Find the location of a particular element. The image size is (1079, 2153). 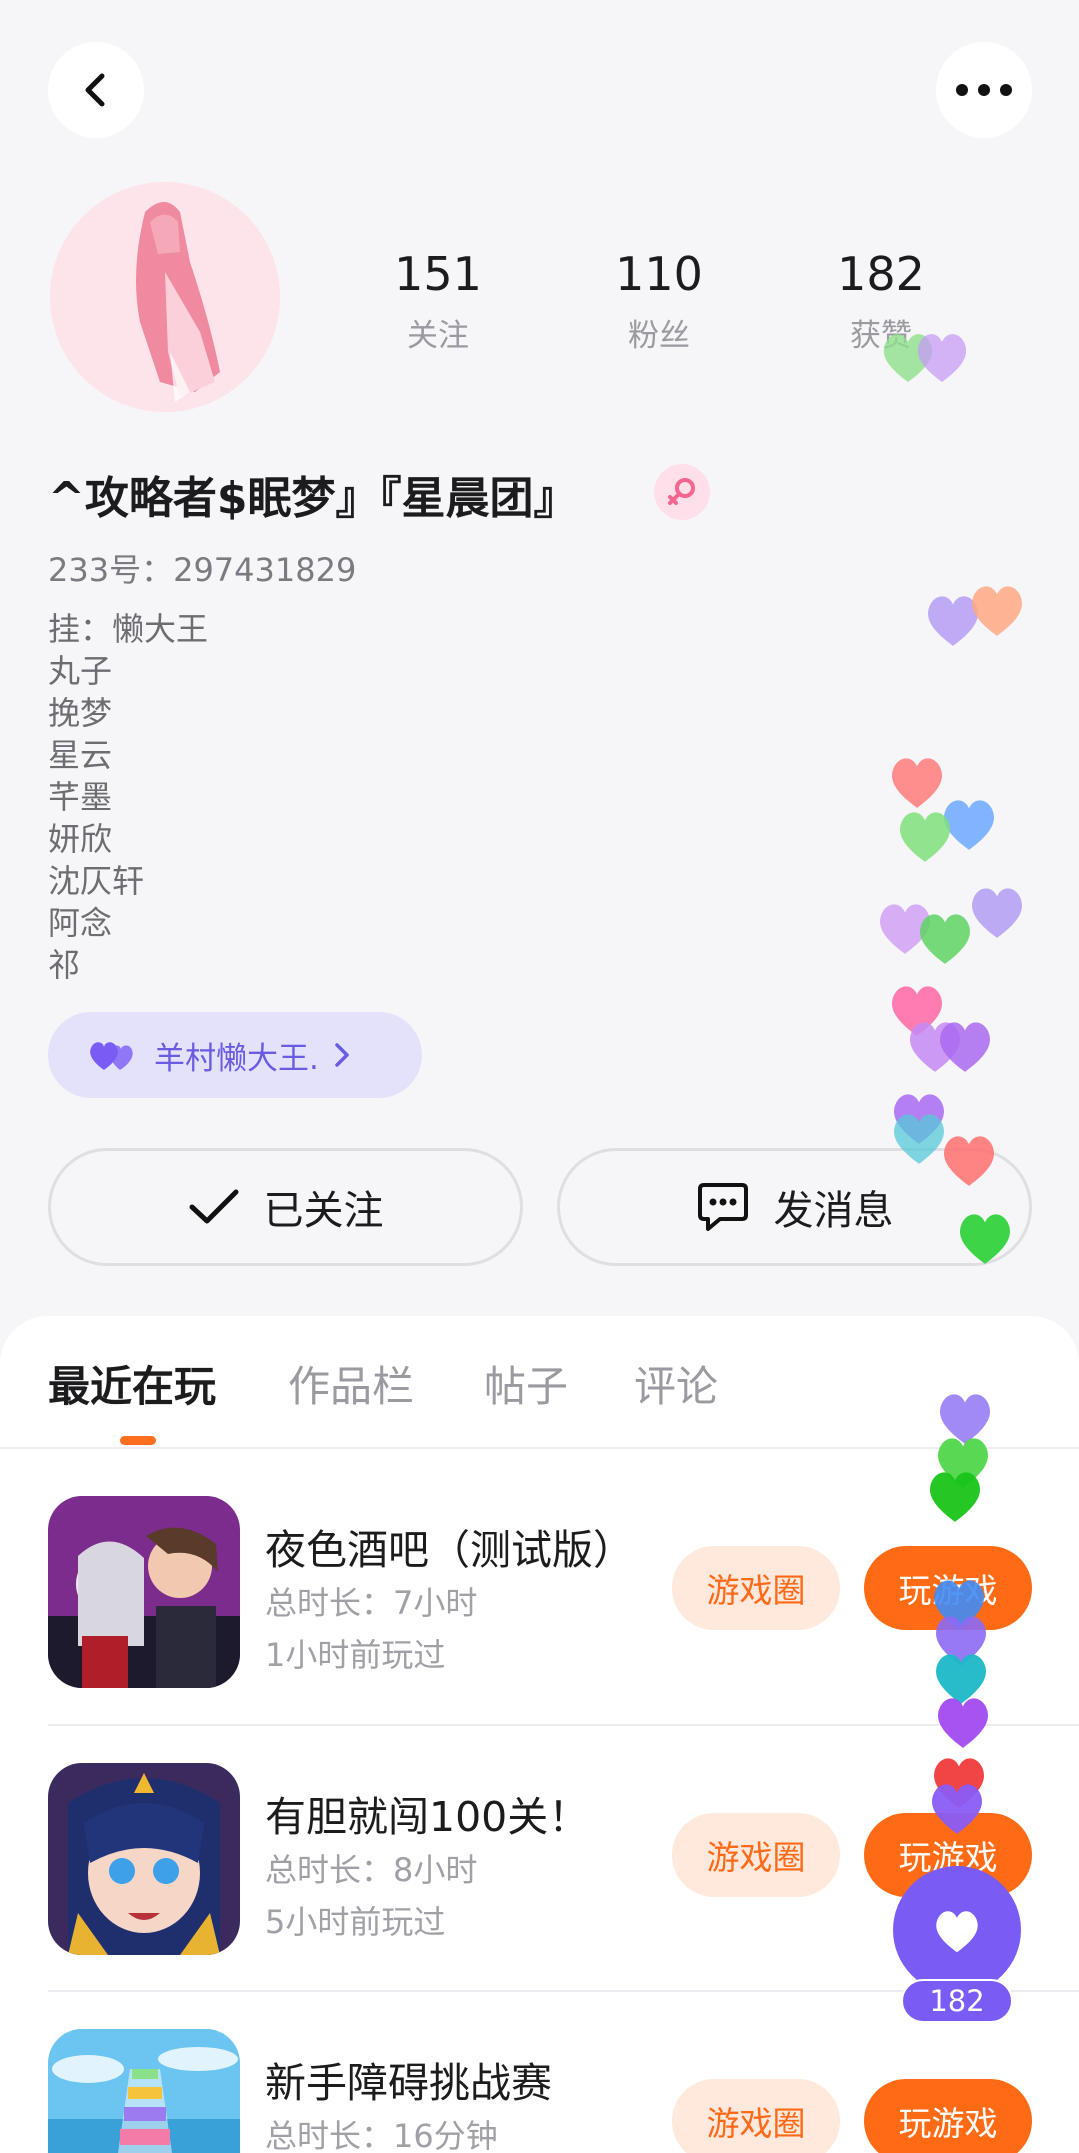

game-duration: 总时长：7小时 is located at coordinates (371, 1603).